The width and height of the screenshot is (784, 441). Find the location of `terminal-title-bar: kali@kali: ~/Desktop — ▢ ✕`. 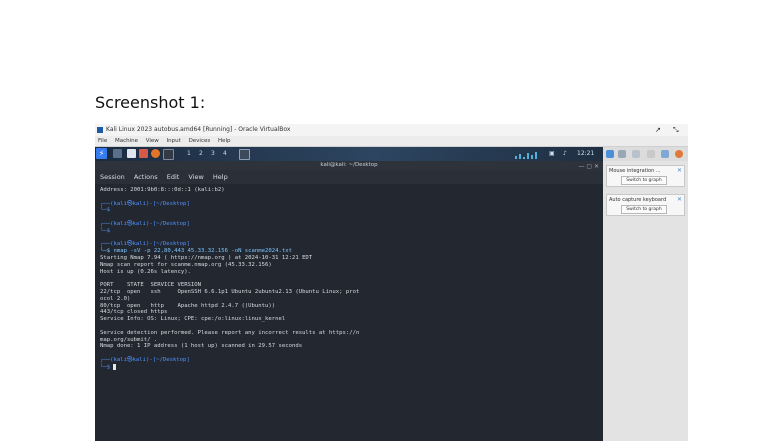

terminal-title-bar: kali@kali: ~/Desktop — ▢ ✕ is located at coordinates (349, 165).